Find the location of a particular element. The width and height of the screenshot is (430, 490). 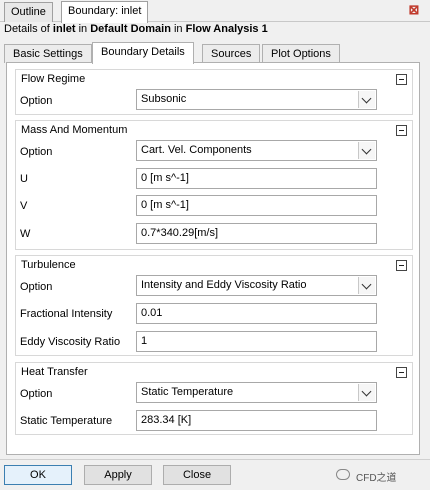

watermark-text: CFD之道 is located at coordinates (376, 478).